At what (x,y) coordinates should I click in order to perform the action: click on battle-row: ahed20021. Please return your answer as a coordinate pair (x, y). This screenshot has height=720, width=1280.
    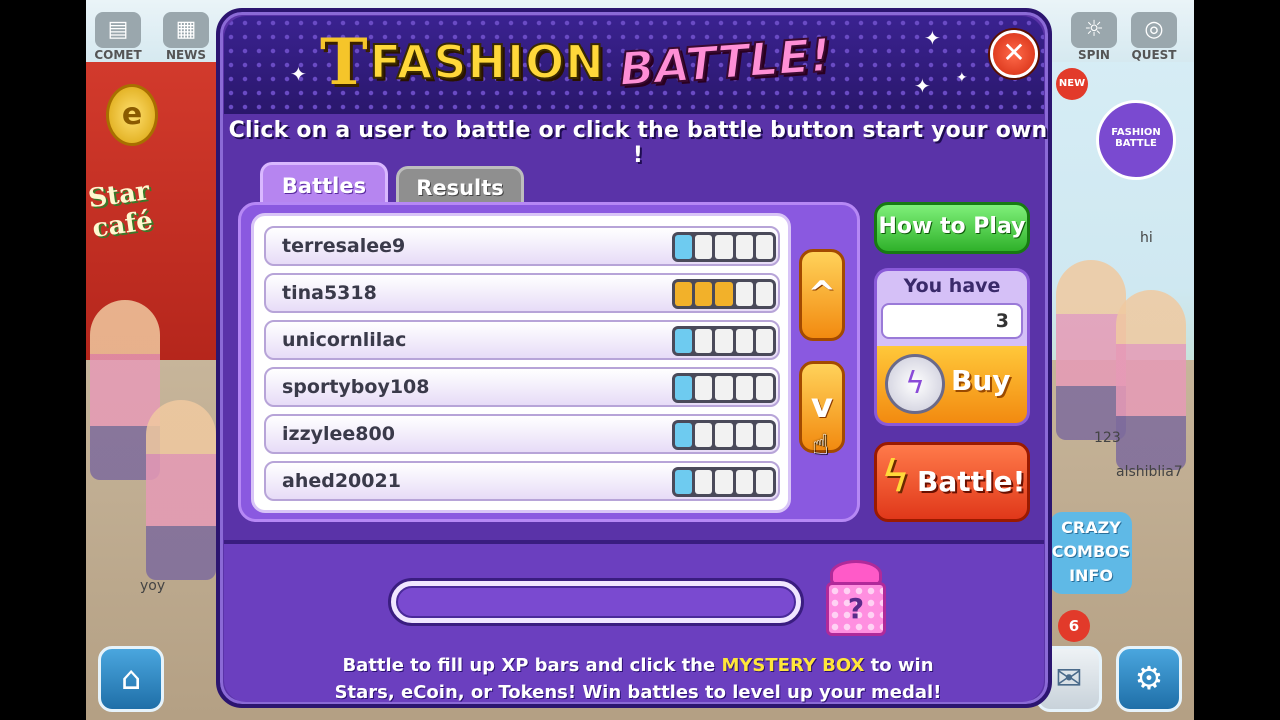
    Looking at the image, I should click on (522, 481).